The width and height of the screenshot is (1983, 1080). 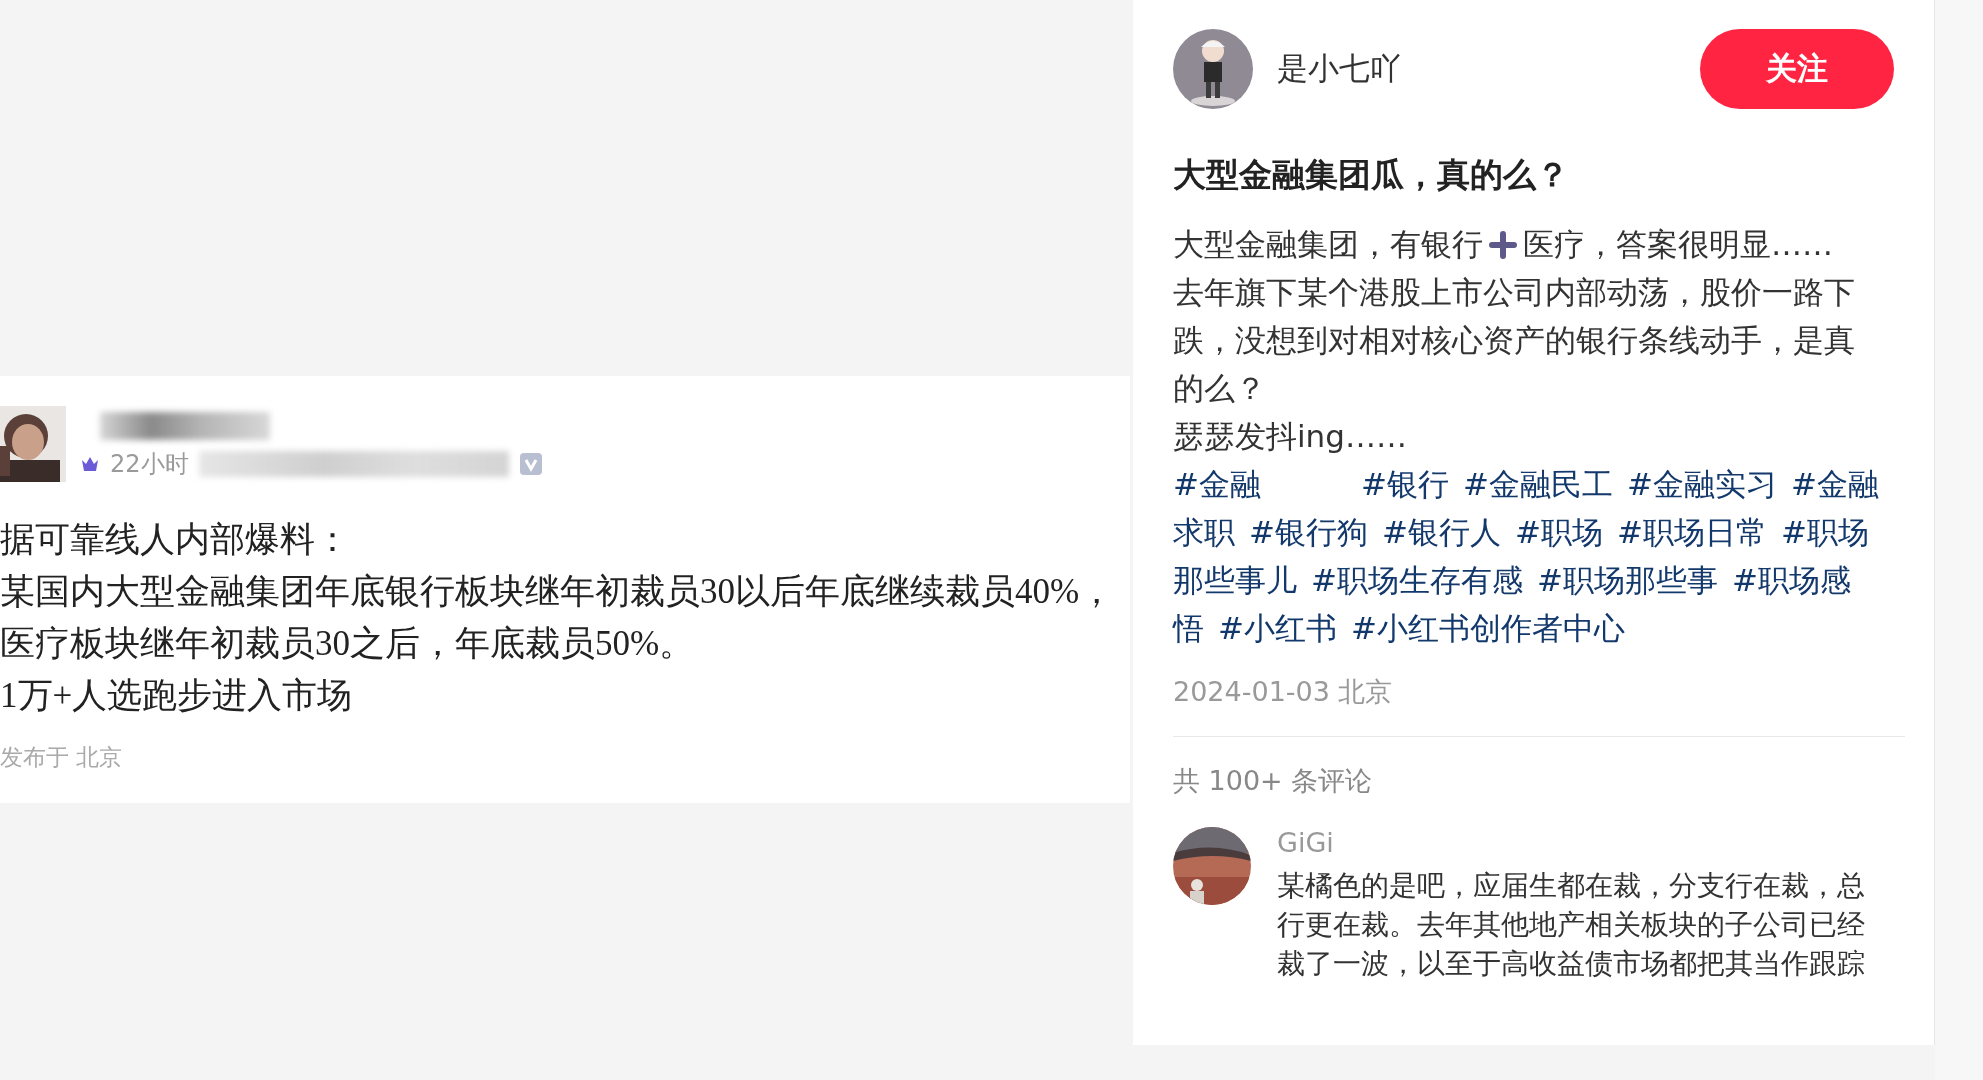 I want to click on post-text: 1万+人选跑步进入市场, so click(x=176, y=696).